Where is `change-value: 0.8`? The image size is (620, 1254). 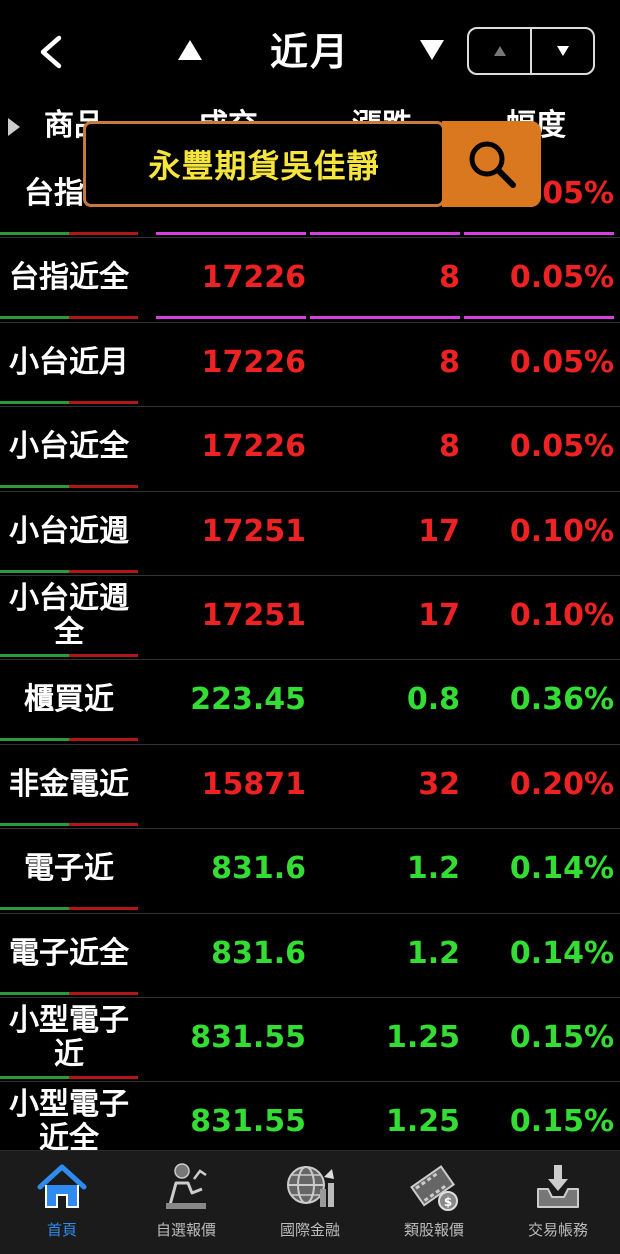 change-value: 0.8 is located at coordinates (433, 700).